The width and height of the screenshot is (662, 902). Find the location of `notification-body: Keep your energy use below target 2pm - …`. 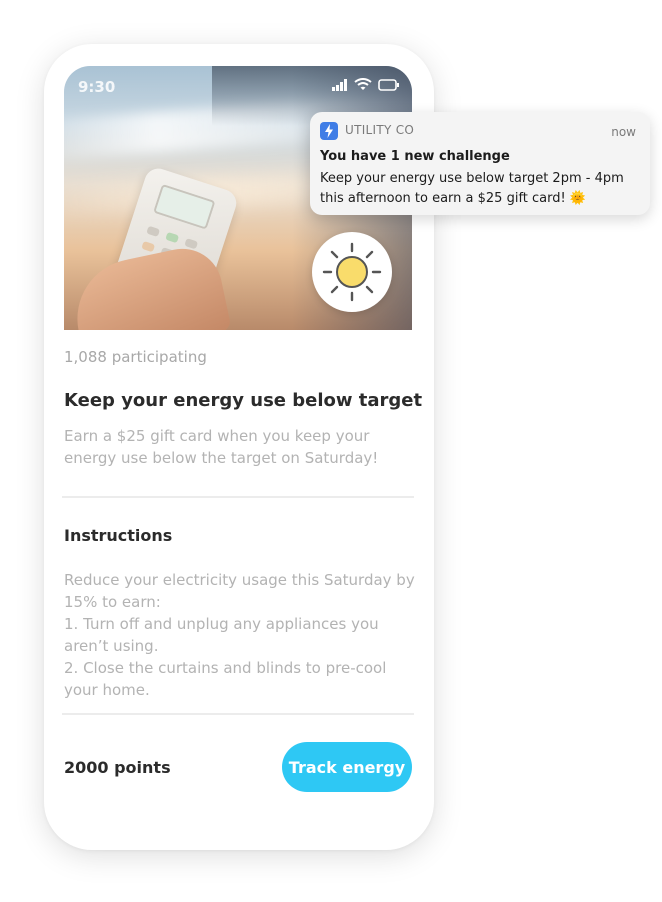

notification-body: Keep your energy use below target 2pm - … is located at coordinates (472, 188).